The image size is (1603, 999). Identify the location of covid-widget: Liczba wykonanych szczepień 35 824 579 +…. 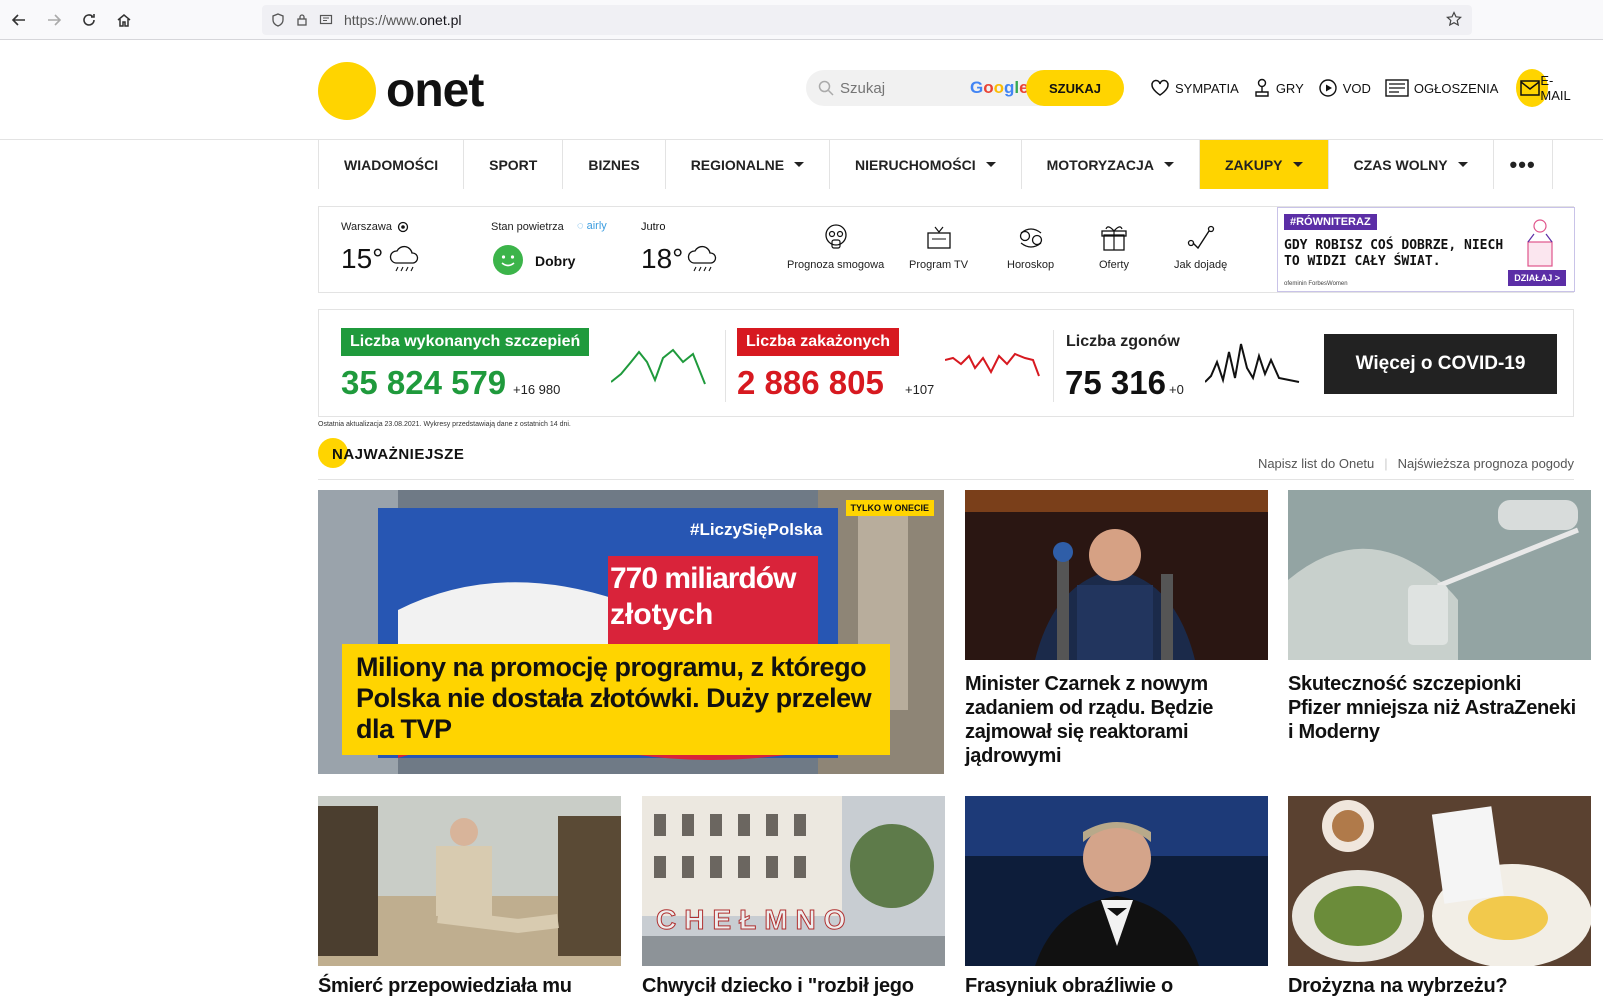
(946, 363).